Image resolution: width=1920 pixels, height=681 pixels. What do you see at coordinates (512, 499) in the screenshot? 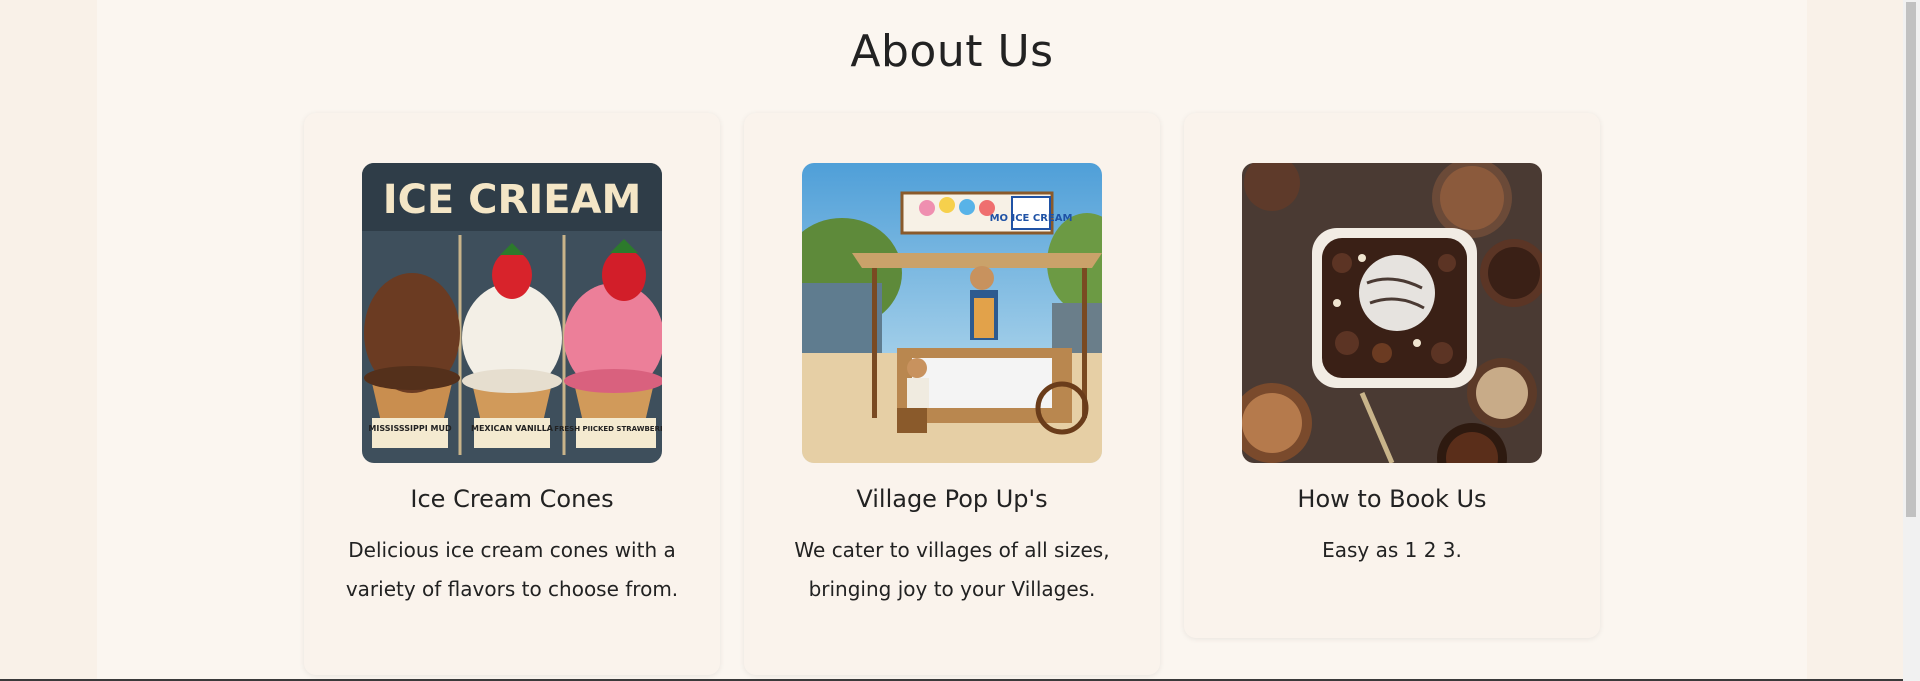
I see `card-title: Ice Cream Cones` at bounding box center [512, 499].